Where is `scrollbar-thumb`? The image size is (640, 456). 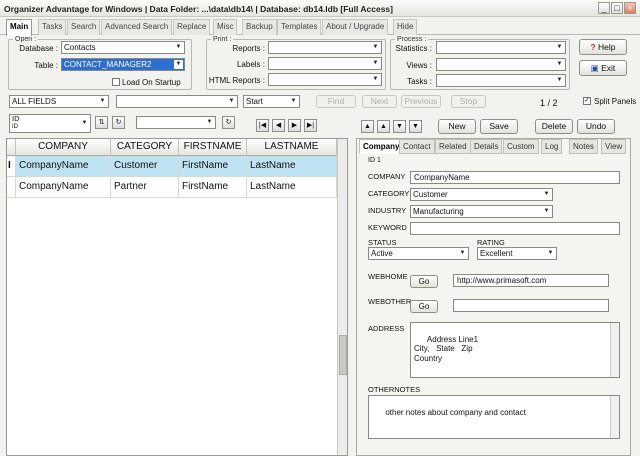 scrollbar-thumb is located at coordinates (343, 355).